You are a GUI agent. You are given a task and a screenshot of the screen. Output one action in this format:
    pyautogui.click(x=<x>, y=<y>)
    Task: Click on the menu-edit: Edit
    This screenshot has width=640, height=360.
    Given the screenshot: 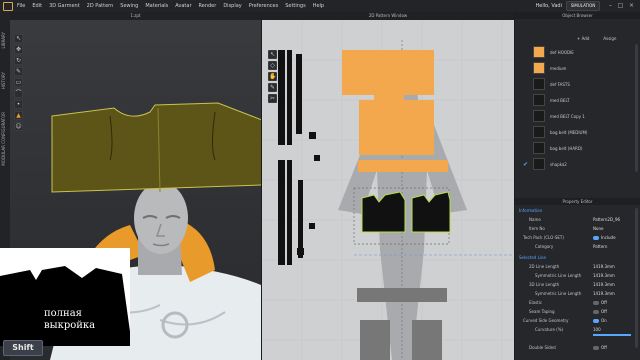 What is the action you would take?
    pyautogui.click(x=37, y=6)
    